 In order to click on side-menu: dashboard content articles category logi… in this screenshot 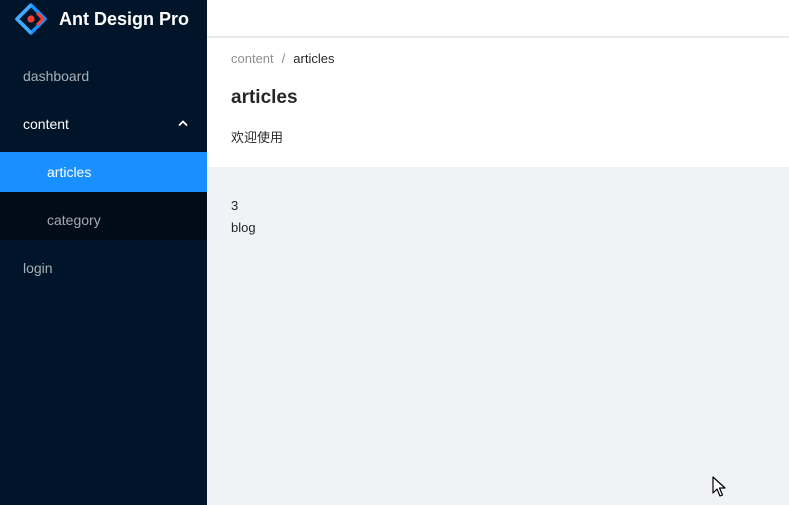, I will do `click(103, 172)`.